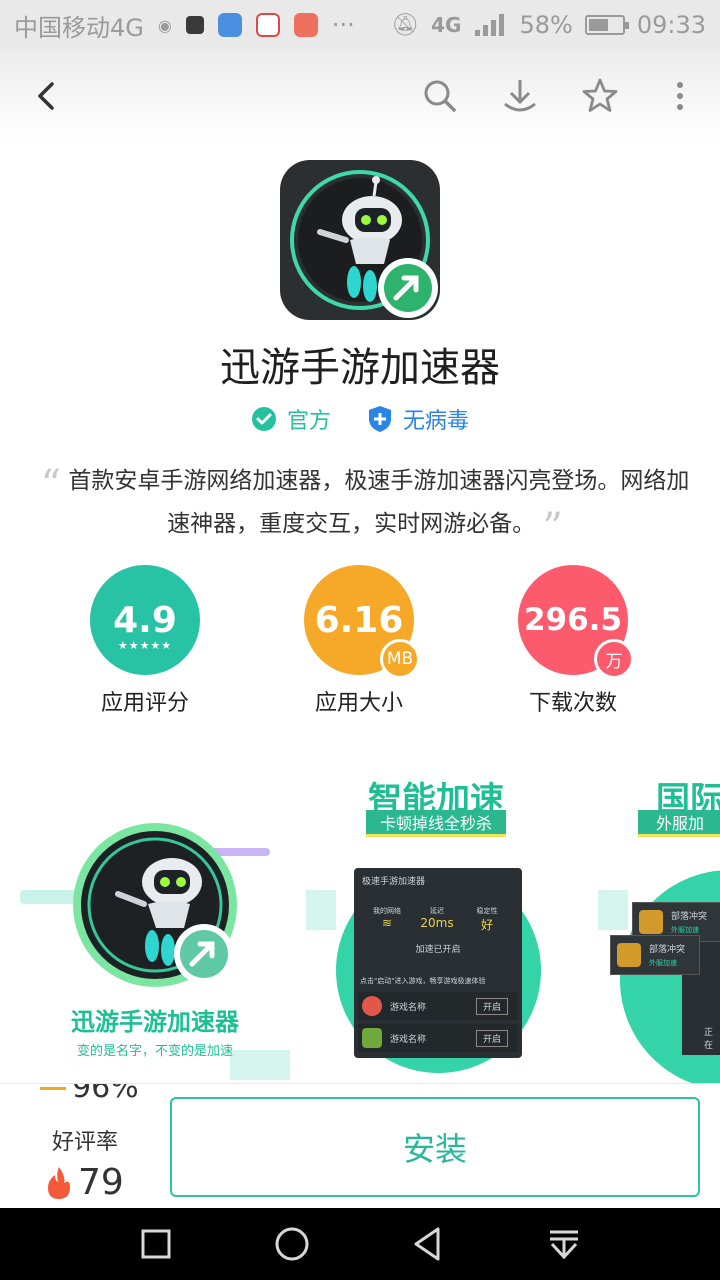 This screenshot has height=1280, width=720. I want to click on phone-metric-latency: 延迟 20ms, so click(437, 918).